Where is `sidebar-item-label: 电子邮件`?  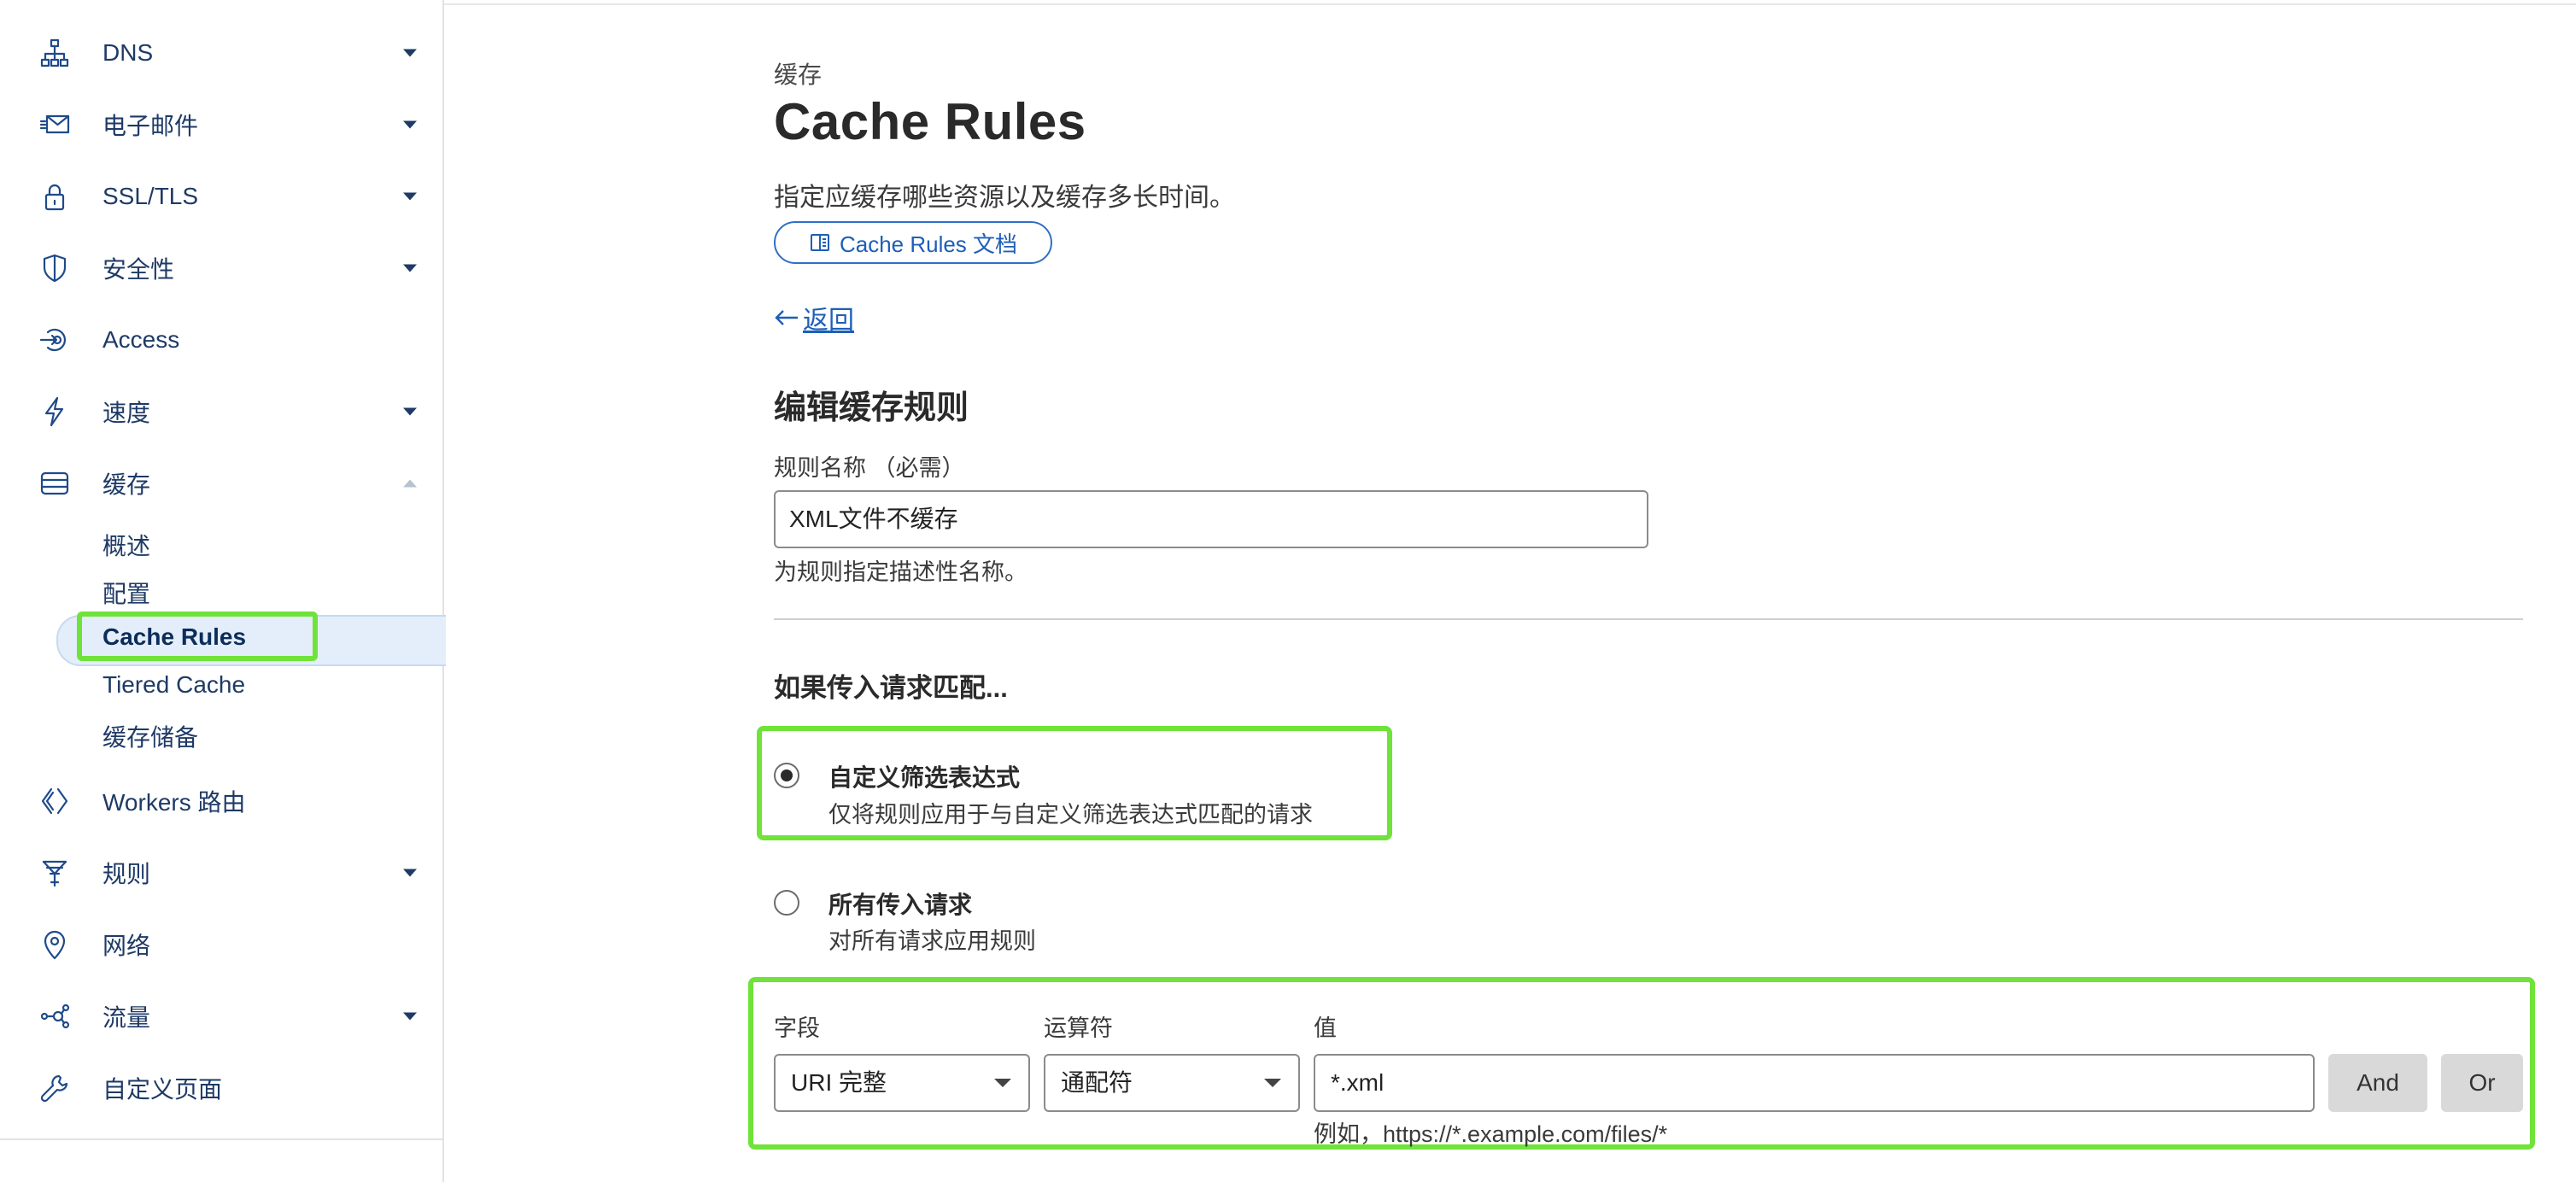
sidebar-item-label: 电子邮件 is located at coordinates (150, 126).